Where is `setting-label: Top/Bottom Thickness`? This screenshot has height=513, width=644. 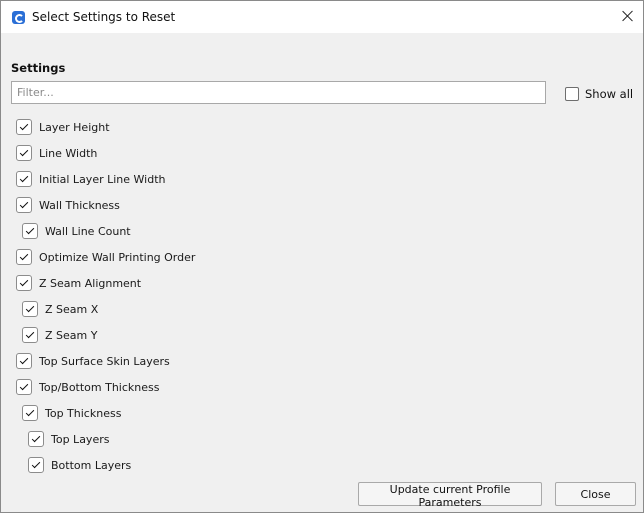 setting-label: Top/Bottom Thickness is located at coordinates (99, 387).